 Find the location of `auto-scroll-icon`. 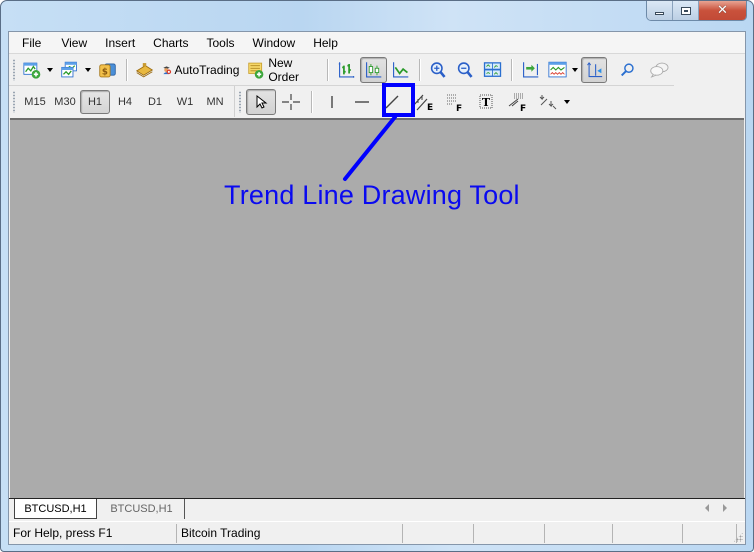

auto-scroll-icon is located at coordinates (595, 69).